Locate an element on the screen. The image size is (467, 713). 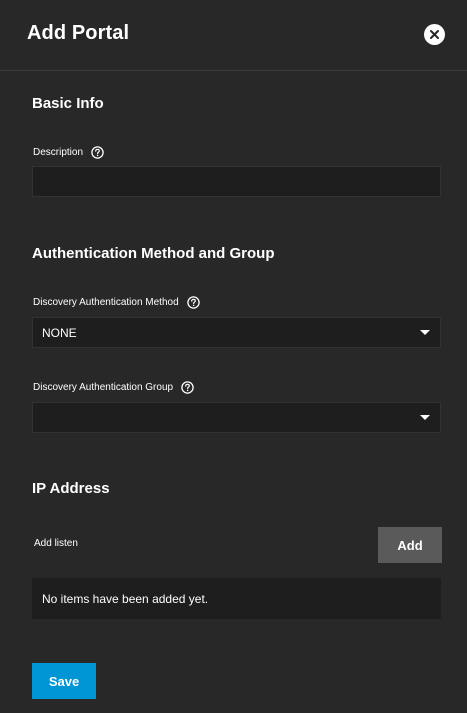
empty-message: No items have been added yet. is located at coordinates (125, 599).